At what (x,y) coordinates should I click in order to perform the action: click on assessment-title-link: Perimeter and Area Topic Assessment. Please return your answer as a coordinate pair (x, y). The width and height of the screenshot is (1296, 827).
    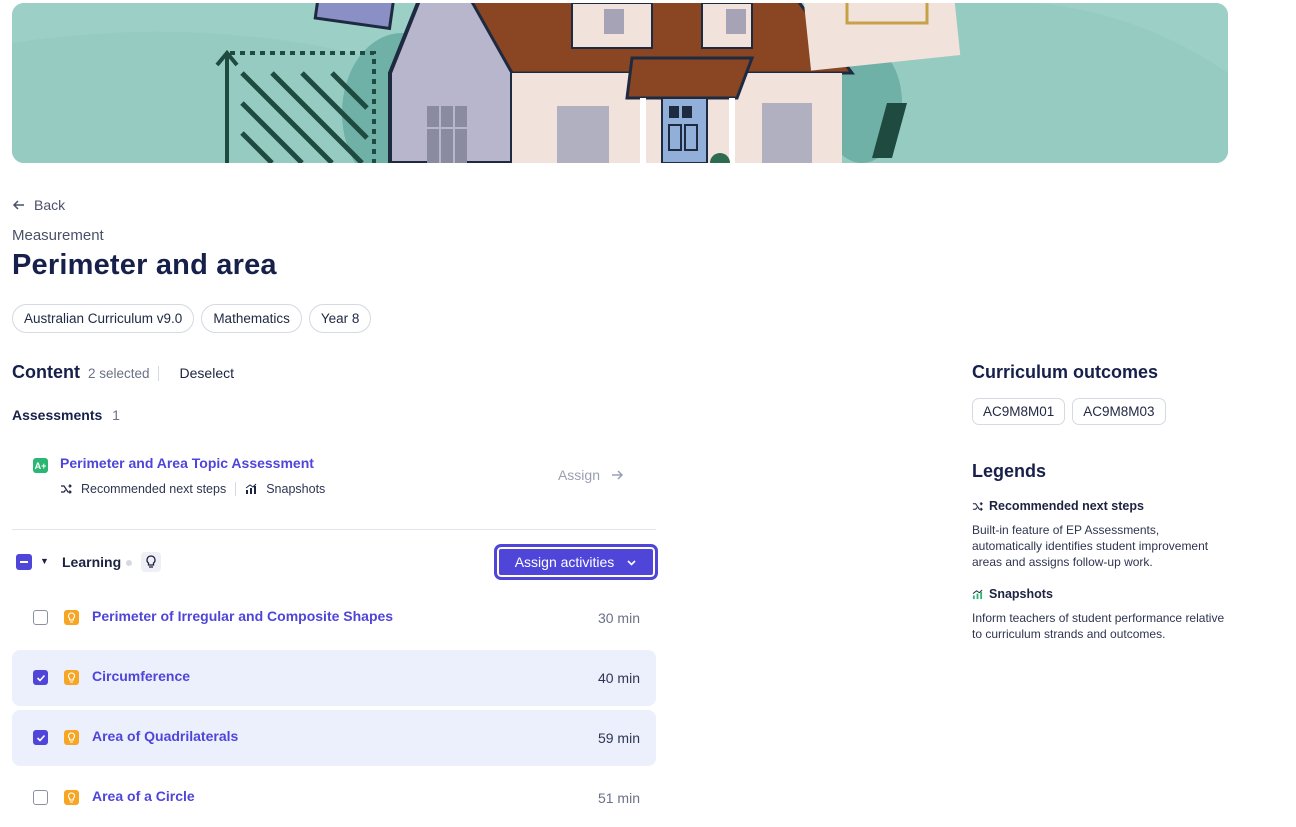
    Looking at the image, I should click on (187, 463).